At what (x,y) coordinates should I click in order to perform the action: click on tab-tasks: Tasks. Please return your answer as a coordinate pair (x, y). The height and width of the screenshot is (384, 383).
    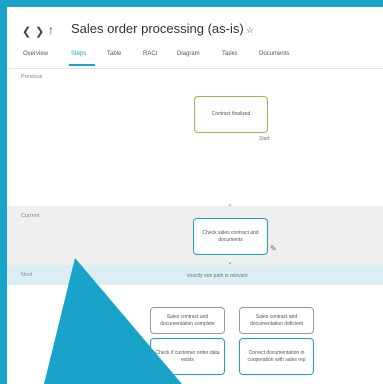
    Looking at the image, I should click on (229, 54).